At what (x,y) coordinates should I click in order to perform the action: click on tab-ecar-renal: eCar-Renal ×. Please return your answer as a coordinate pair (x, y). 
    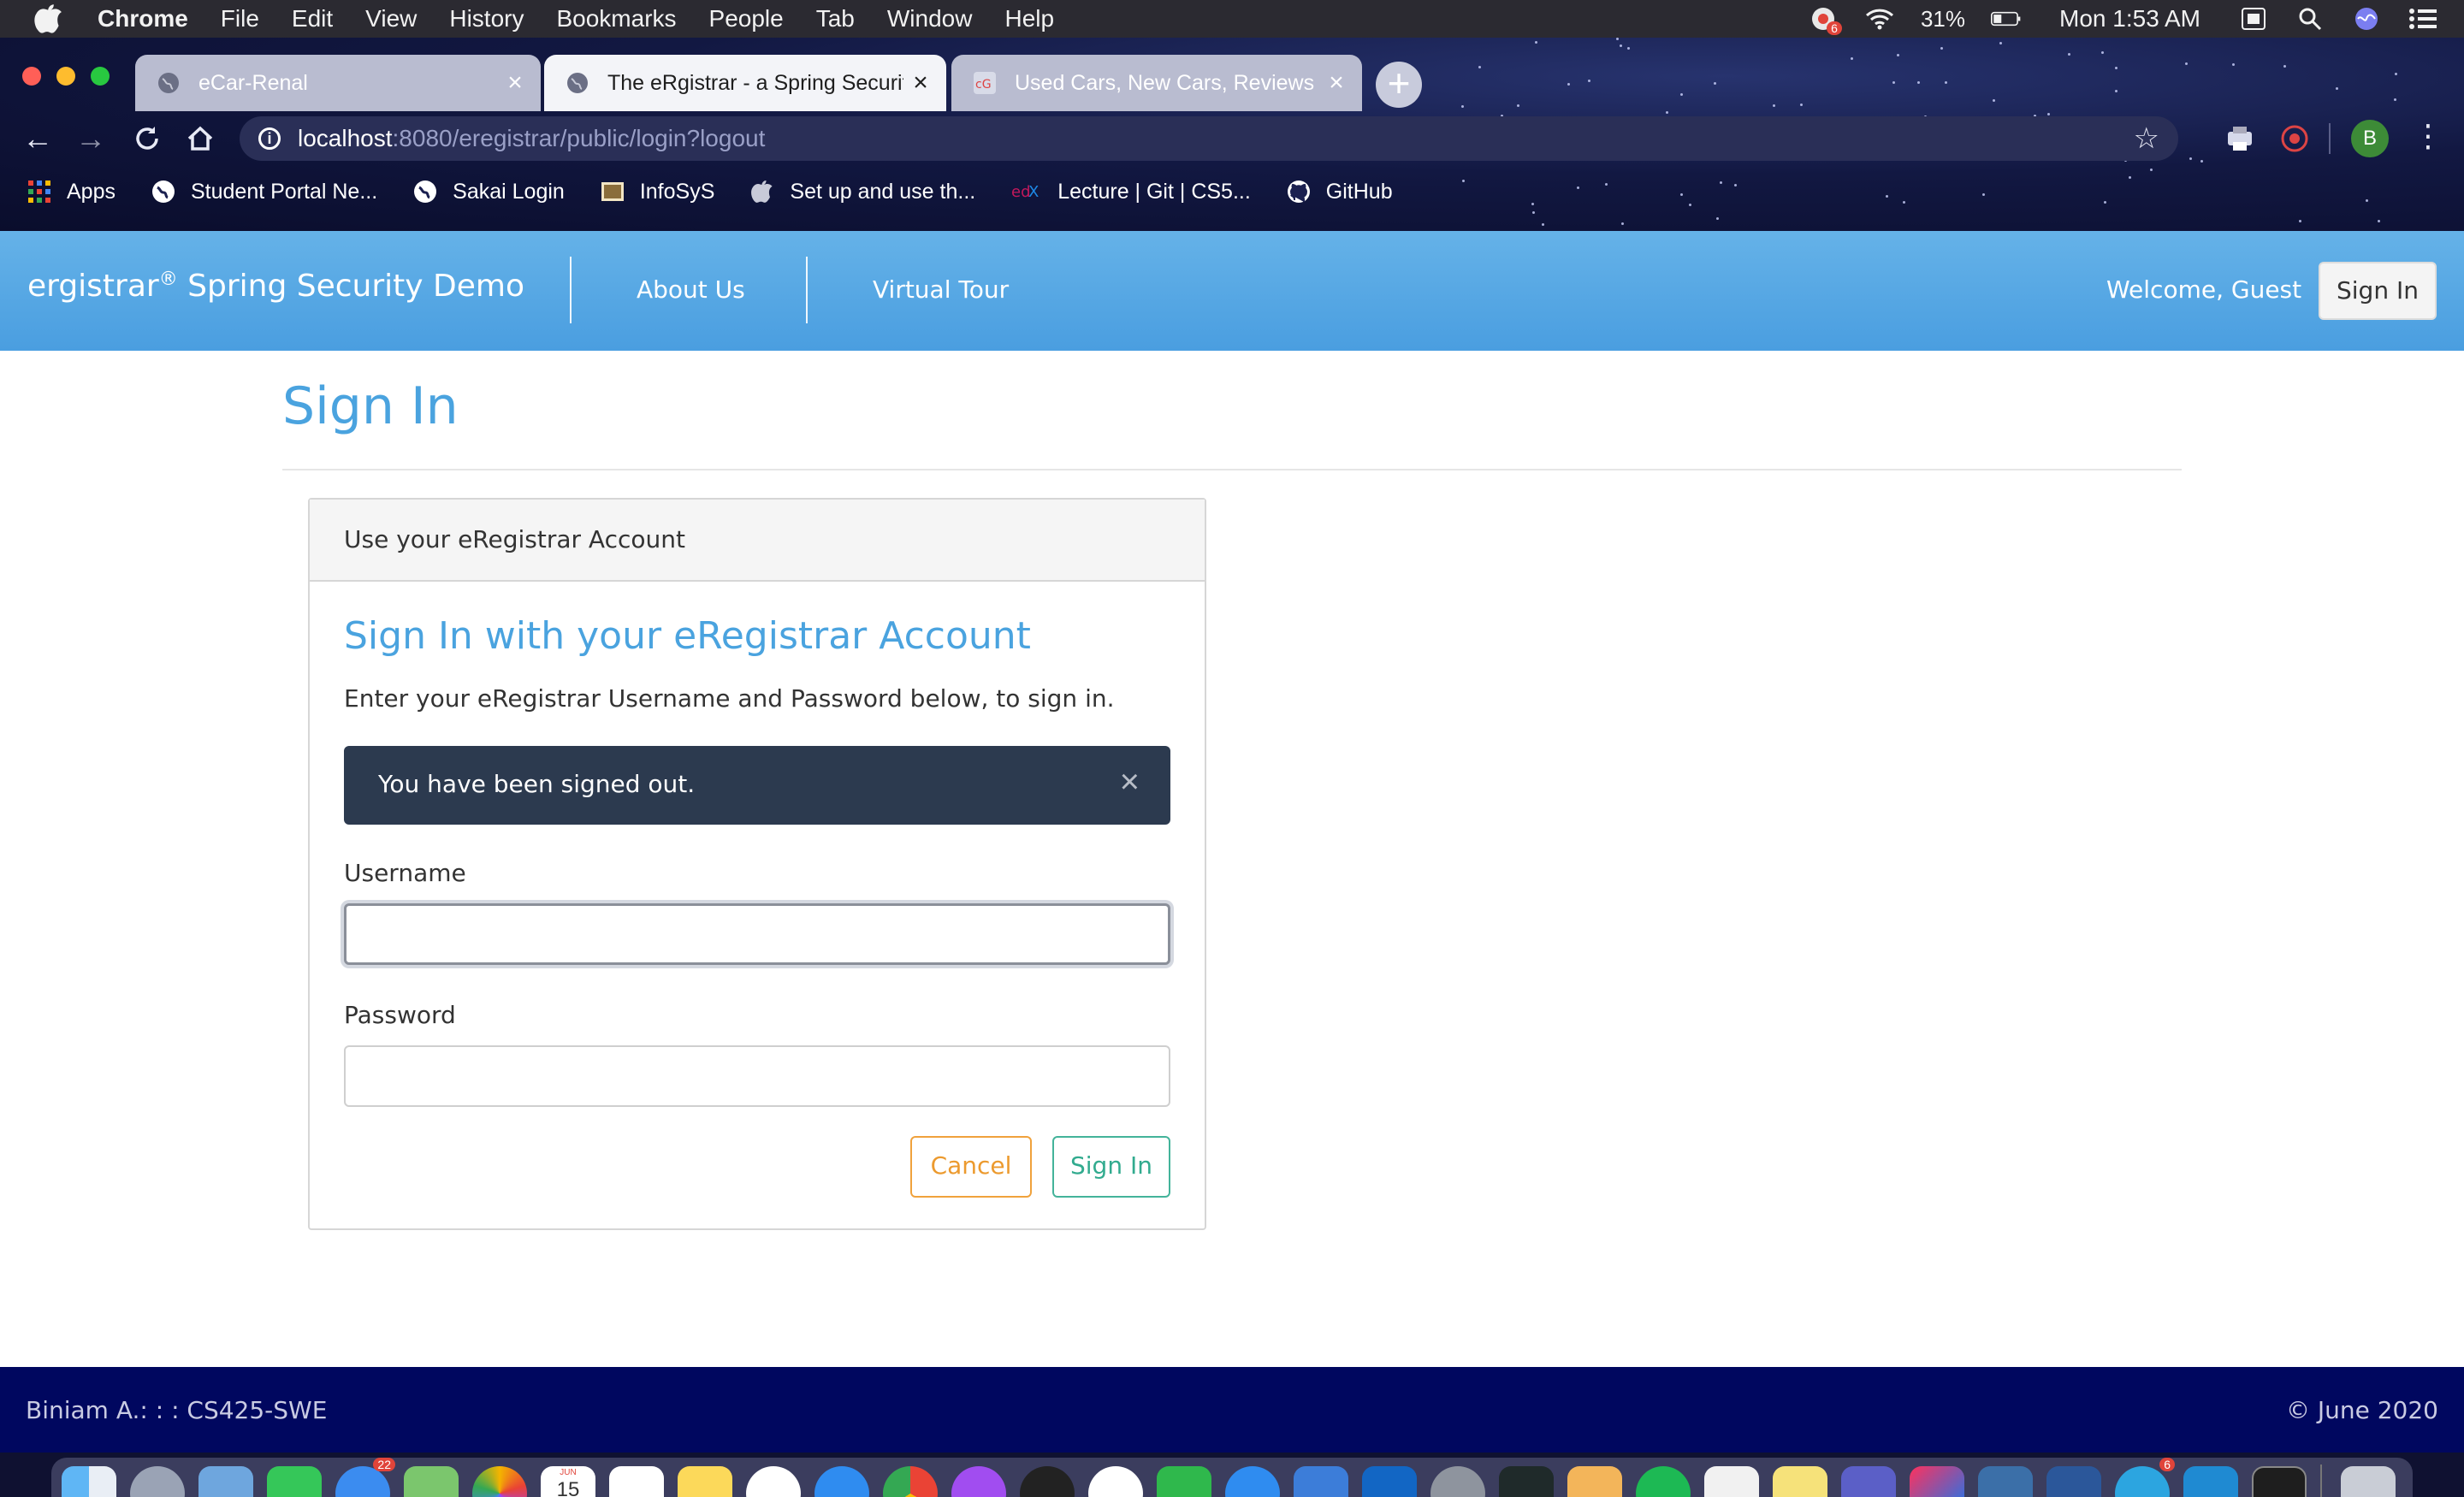
    Looking at the image, I should click on (338, 83).